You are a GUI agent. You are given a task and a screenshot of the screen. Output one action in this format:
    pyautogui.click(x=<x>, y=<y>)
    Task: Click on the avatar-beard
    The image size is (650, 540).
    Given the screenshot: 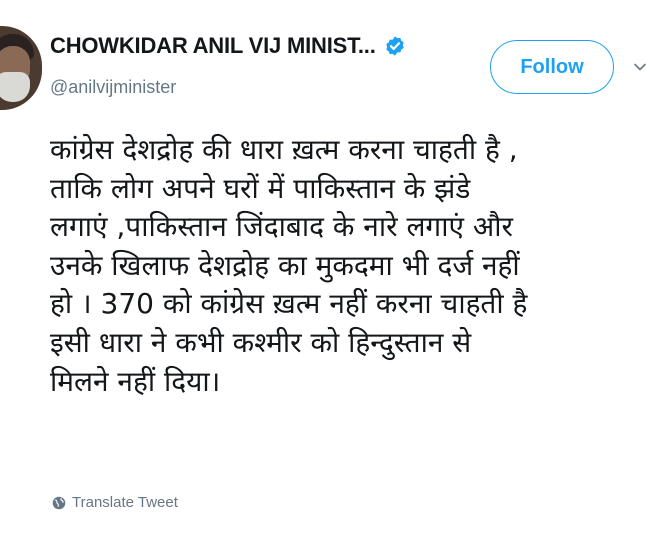 What is the action you would take?
    pyautogui.click(x=15, y=87)
    